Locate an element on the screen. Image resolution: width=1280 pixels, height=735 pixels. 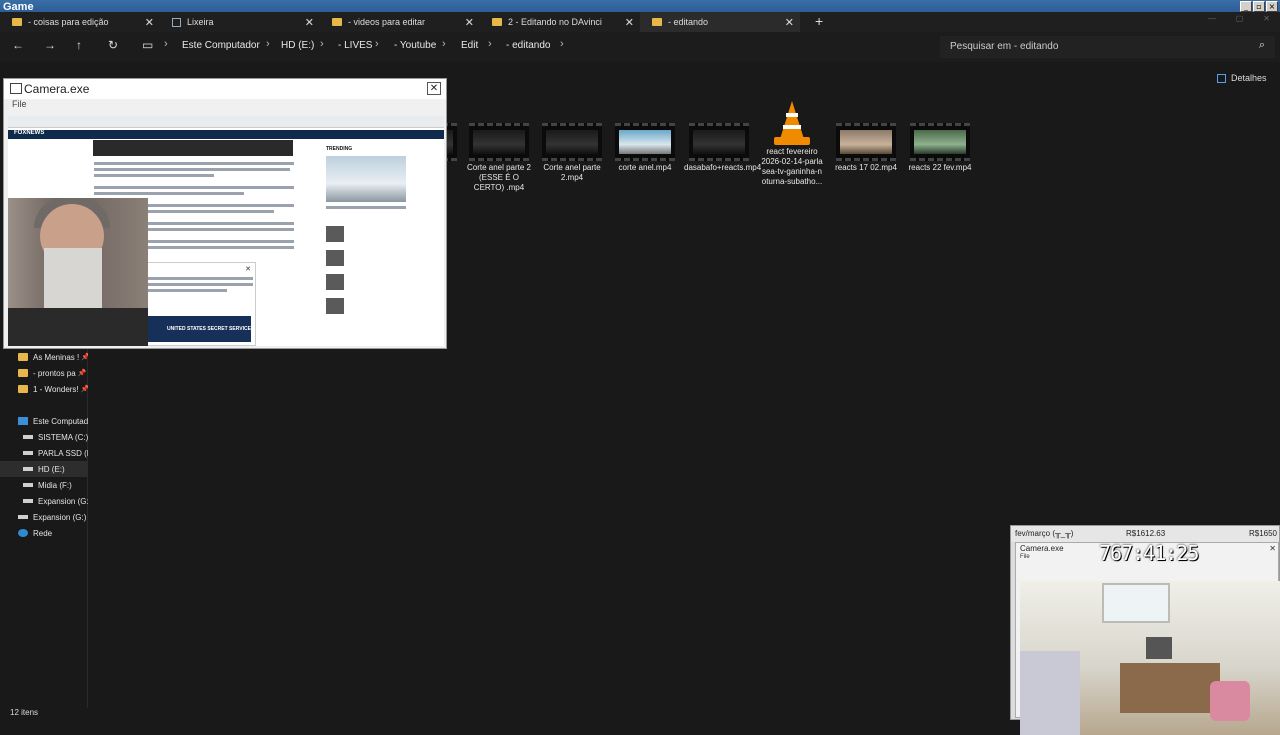
news-site-header: FOXNEWS is located at coordinates (226, 134).